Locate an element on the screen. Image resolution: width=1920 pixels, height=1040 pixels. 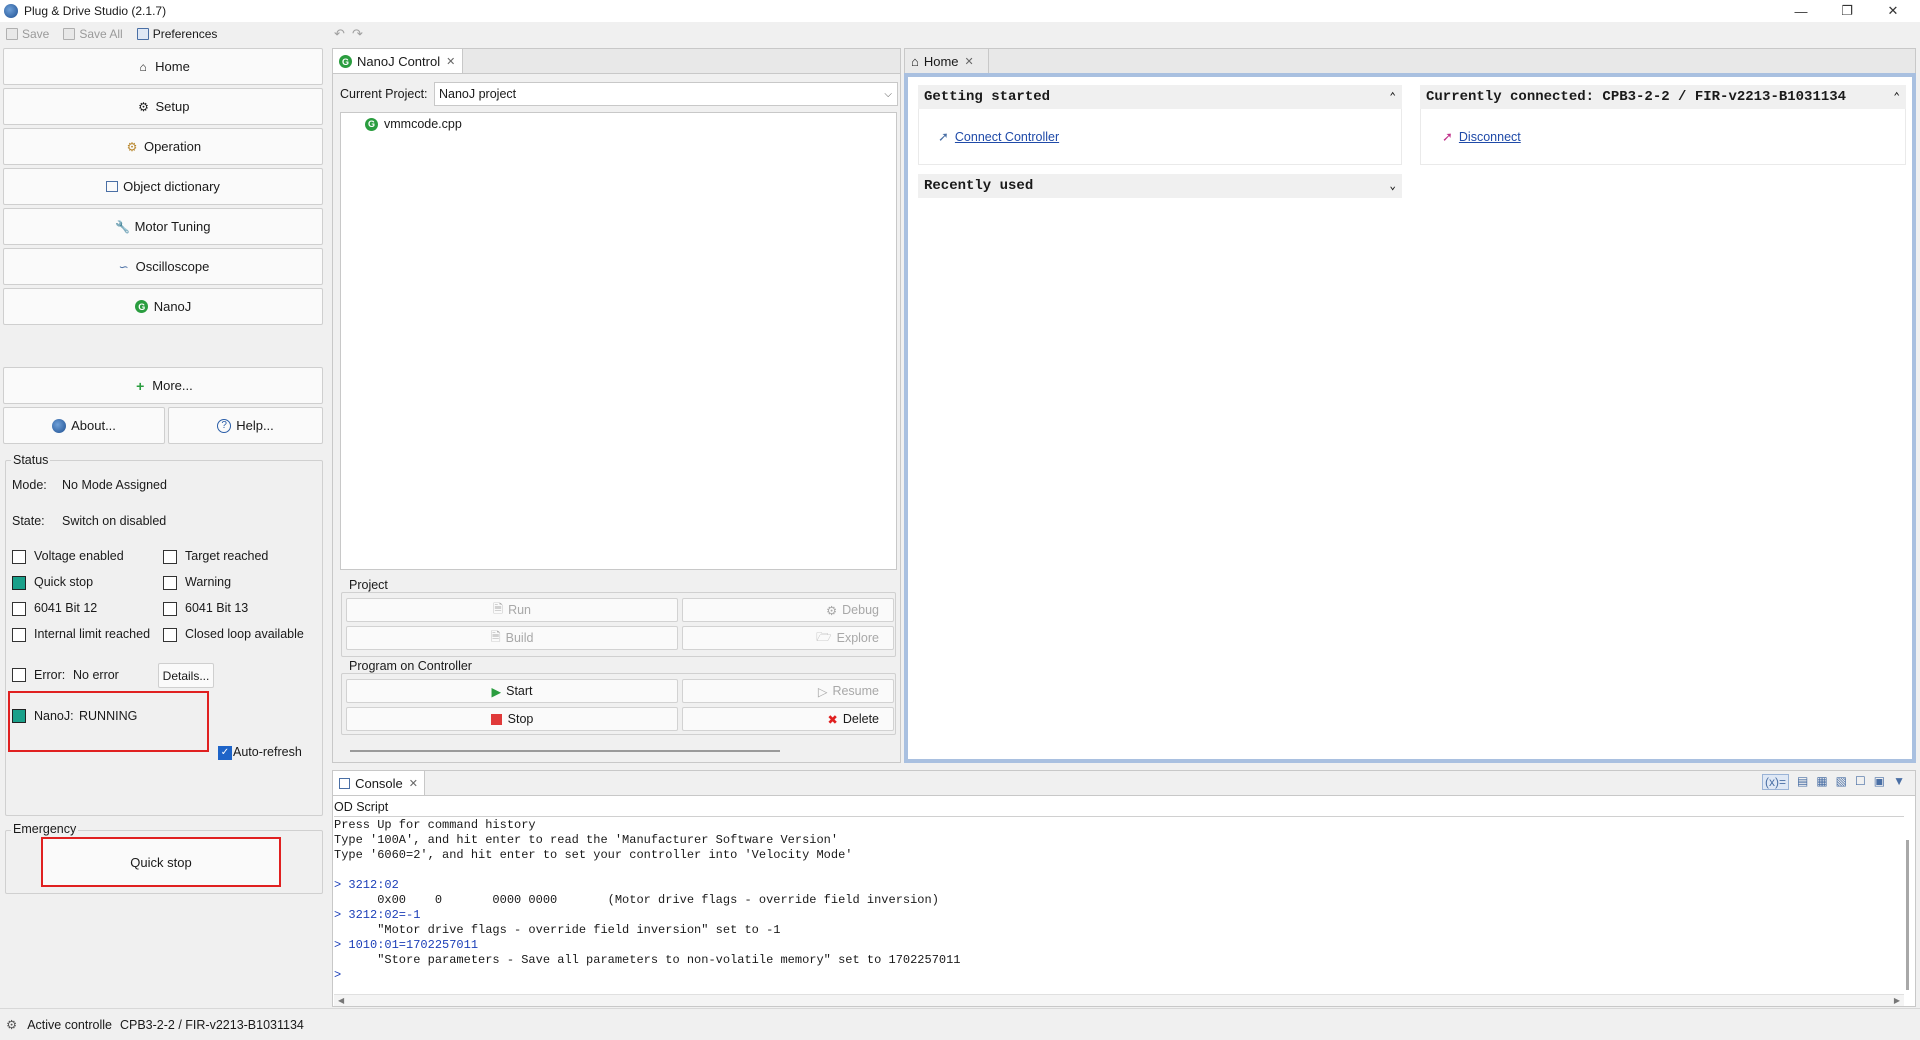
resume-button: ▷ Resume is located at coordinates (788, 691).